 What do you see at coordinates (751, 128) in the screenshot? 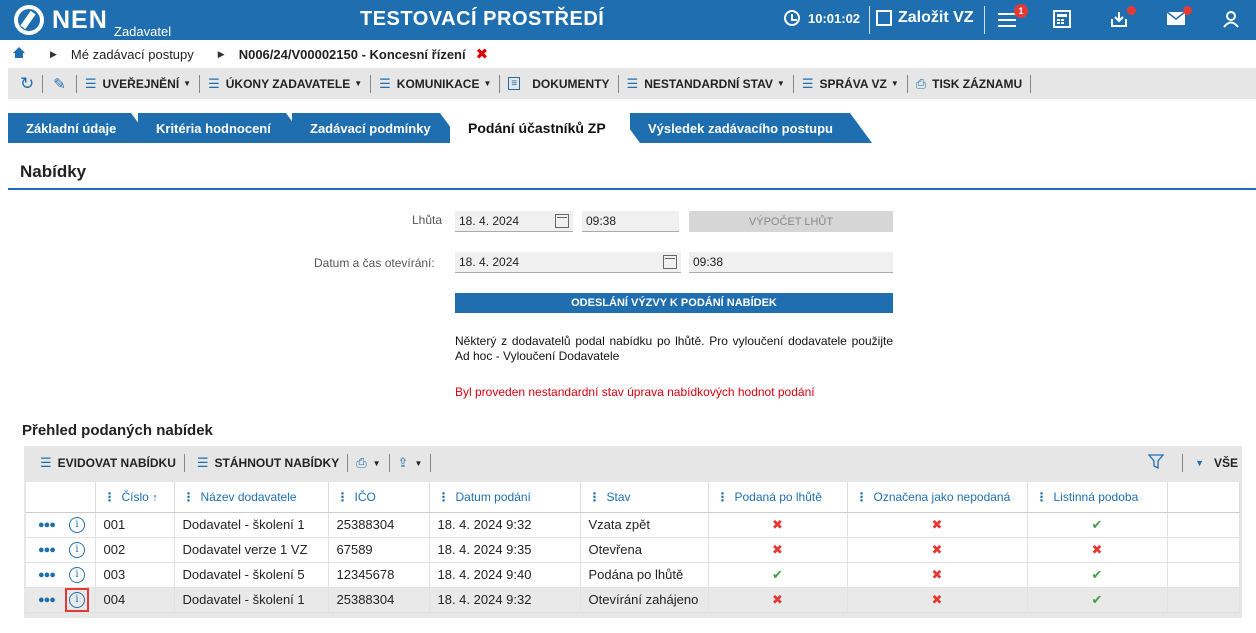
I see `tab-procedure-result: Výsledek zadávacího postupu` at bounding box center [751, 128].